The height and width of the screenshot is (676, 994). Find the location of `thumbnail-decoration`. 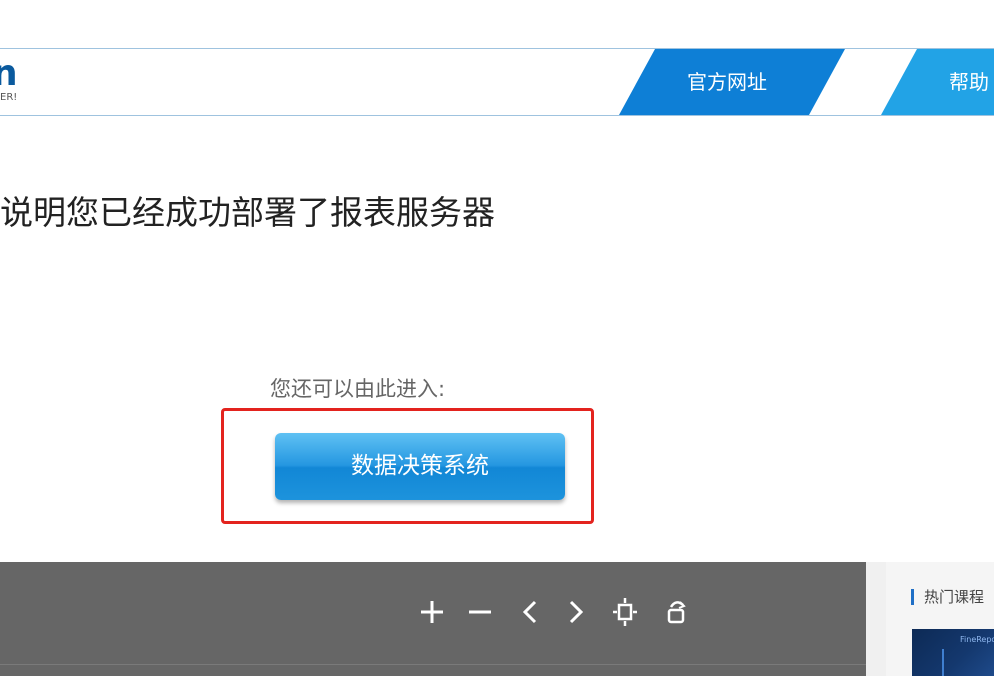

thumbnail-decoration is located at coordinates (943, 662).